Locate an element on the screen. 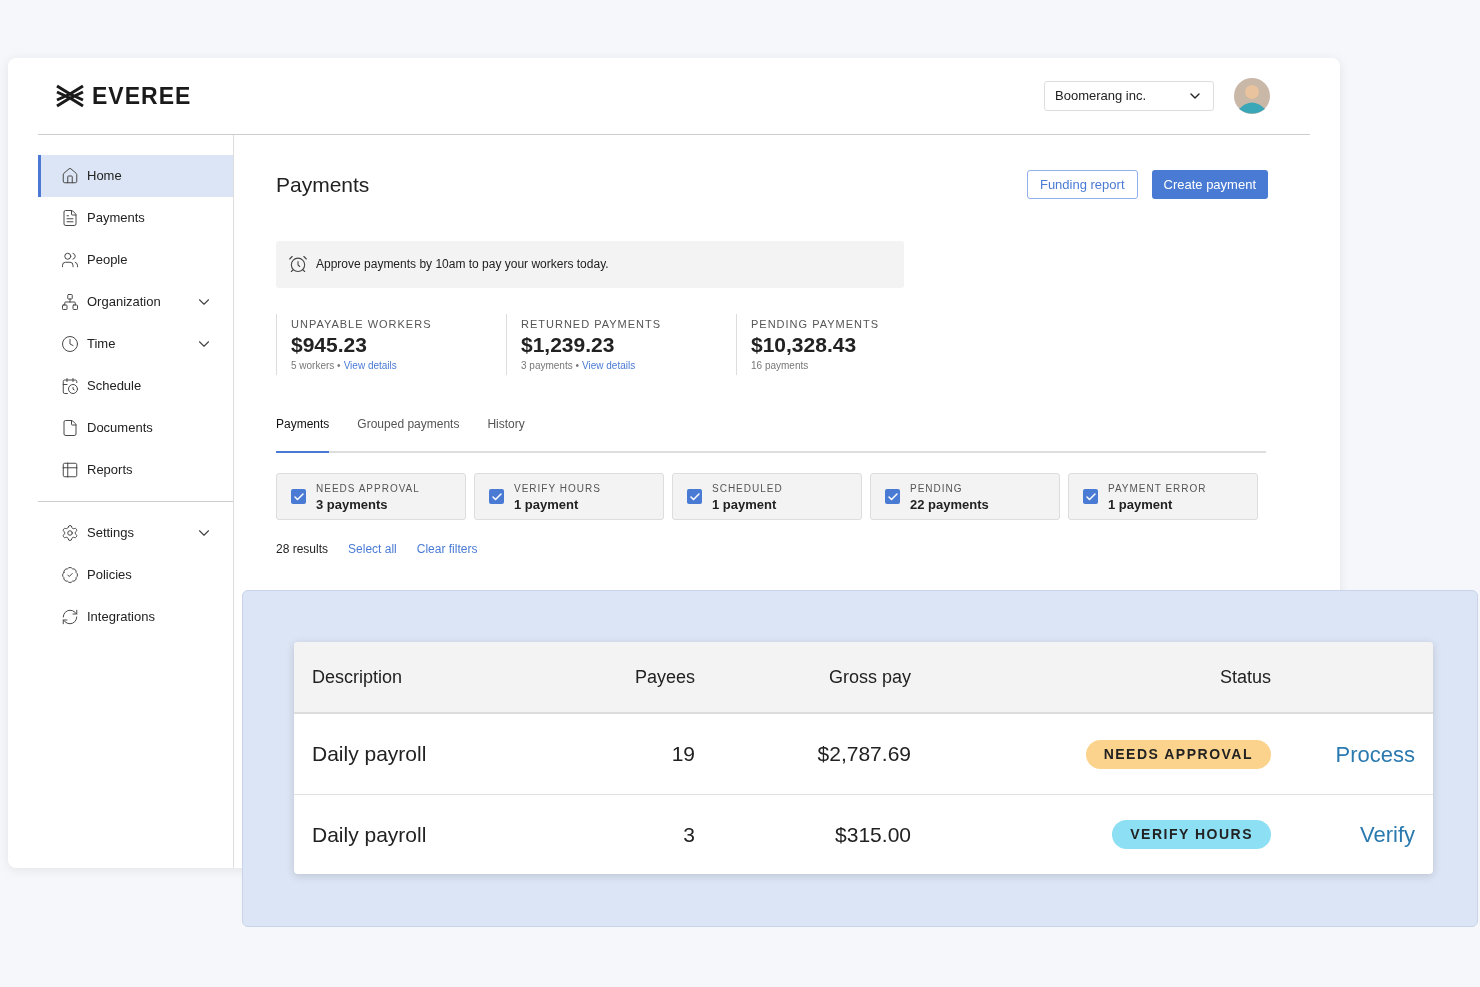 The width and height of the screenshot is (1480, 987). column-header: Payees is located at coordinates (664, 677).